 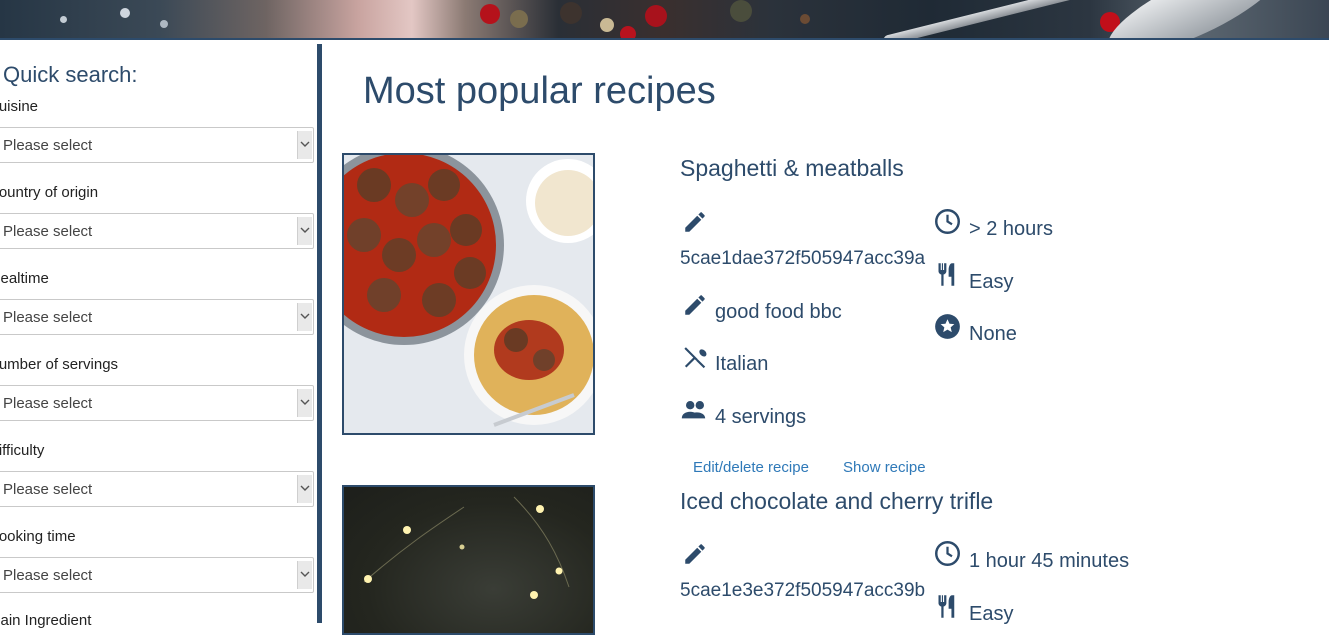 I want to click on star-icon, so click(x=947, y=326).